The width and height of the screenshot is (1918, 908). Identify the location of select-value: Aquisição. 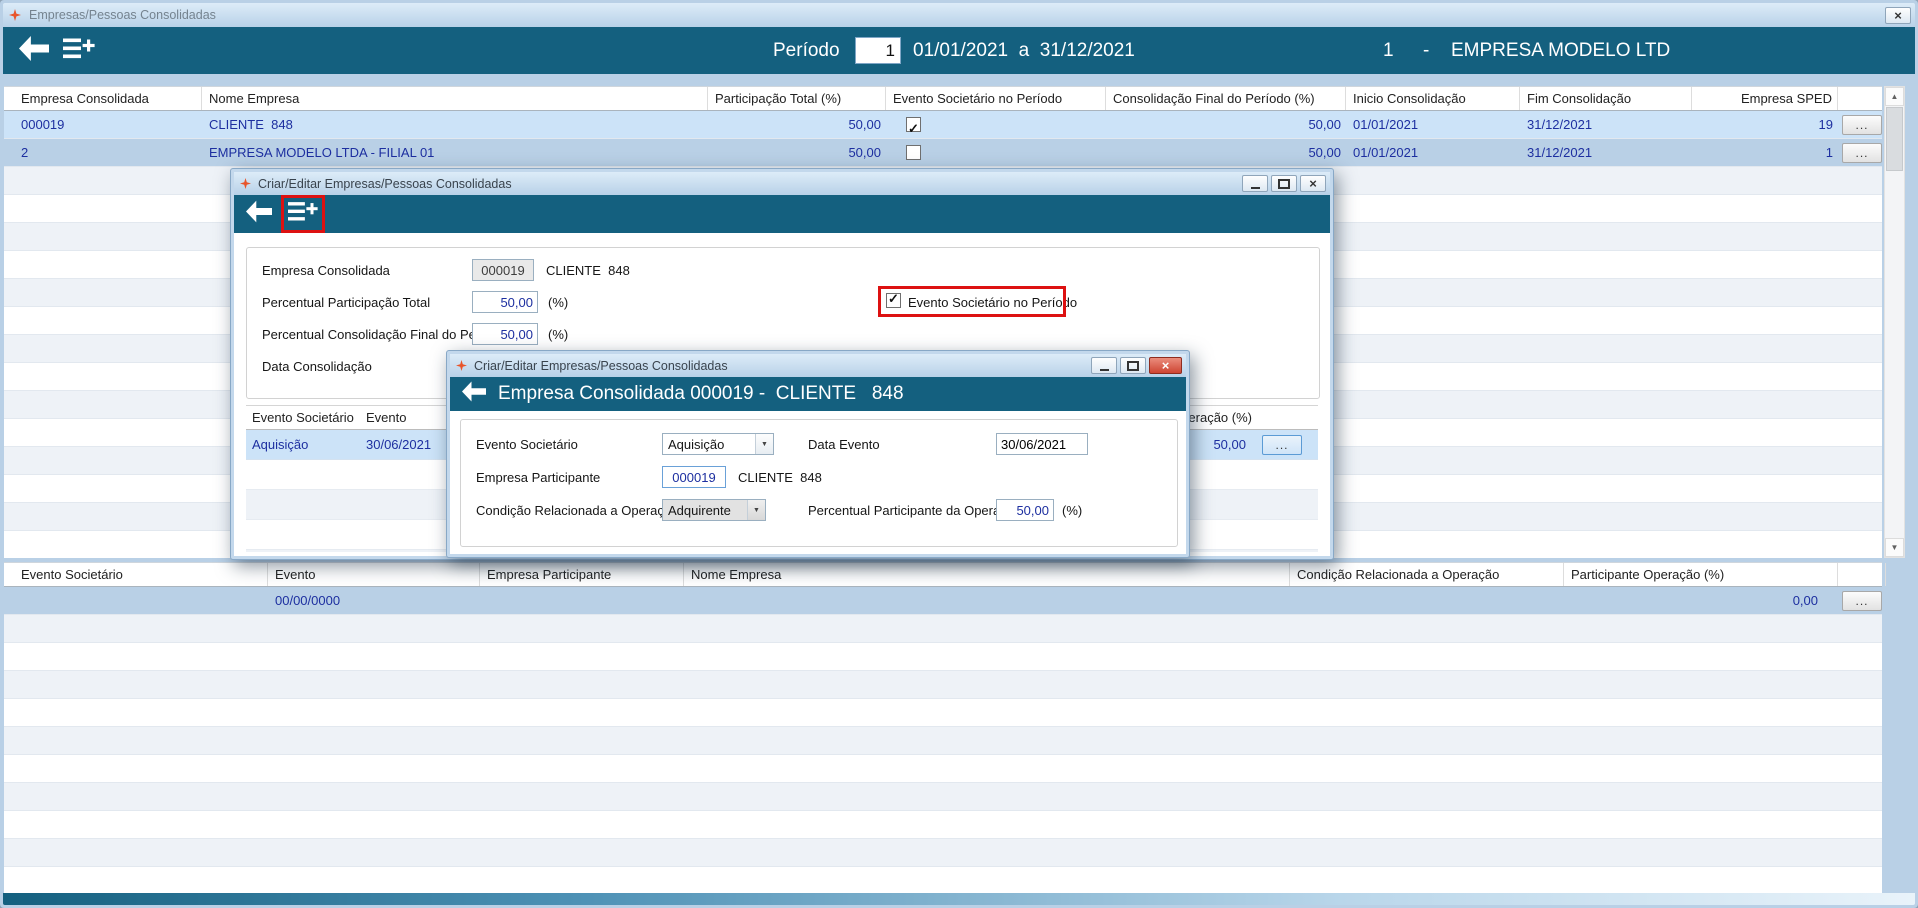
(696, 444).